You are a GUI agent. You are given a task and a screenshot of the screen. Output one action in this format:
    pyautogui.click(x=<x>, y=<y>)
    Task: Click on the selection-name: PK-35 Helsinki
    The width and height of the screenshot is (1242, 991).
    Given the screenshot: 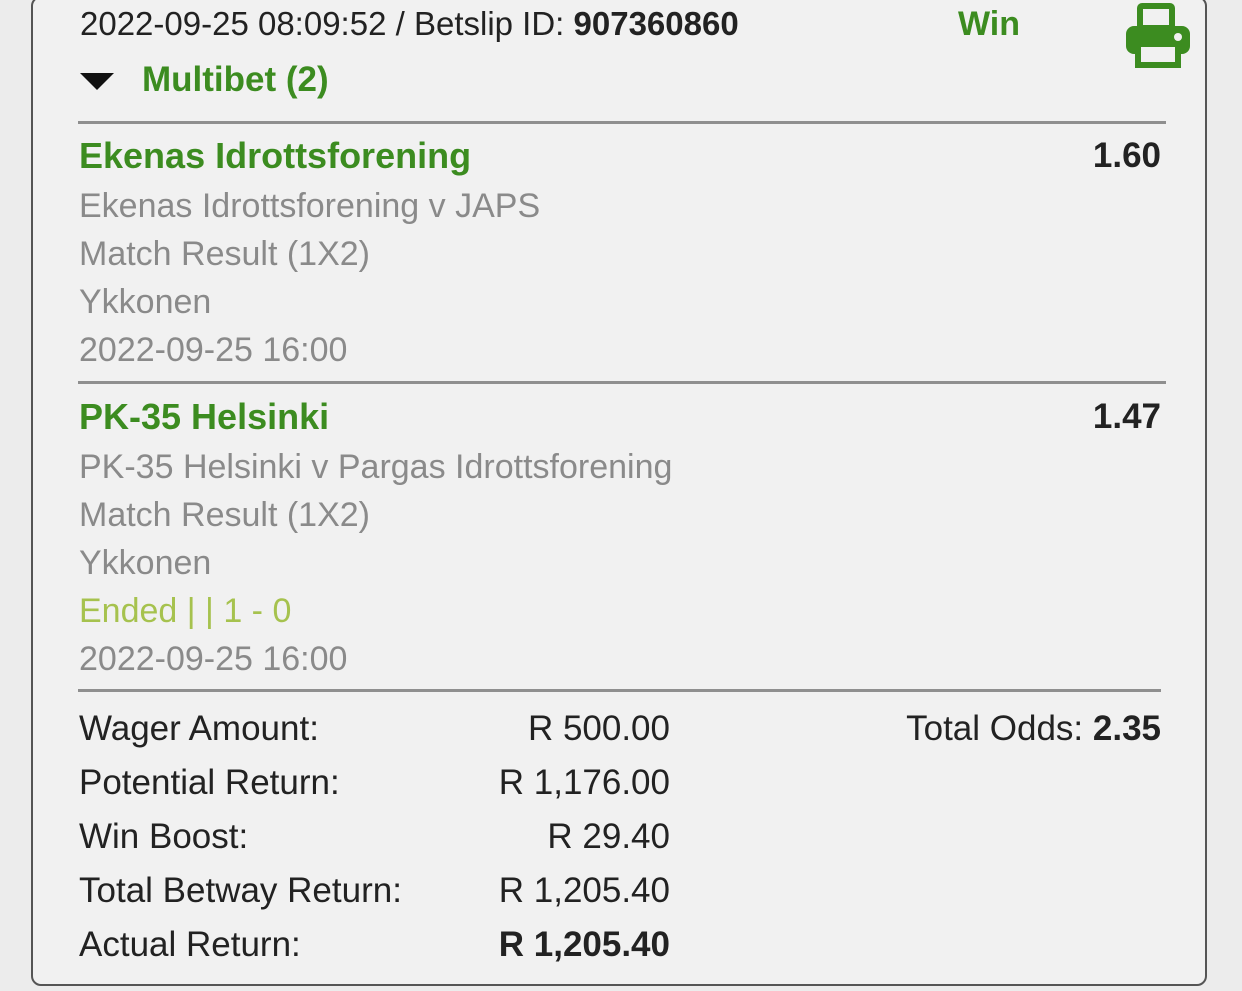 What is the action you would take?
    pyautogui.click(x=204, y=416)
    